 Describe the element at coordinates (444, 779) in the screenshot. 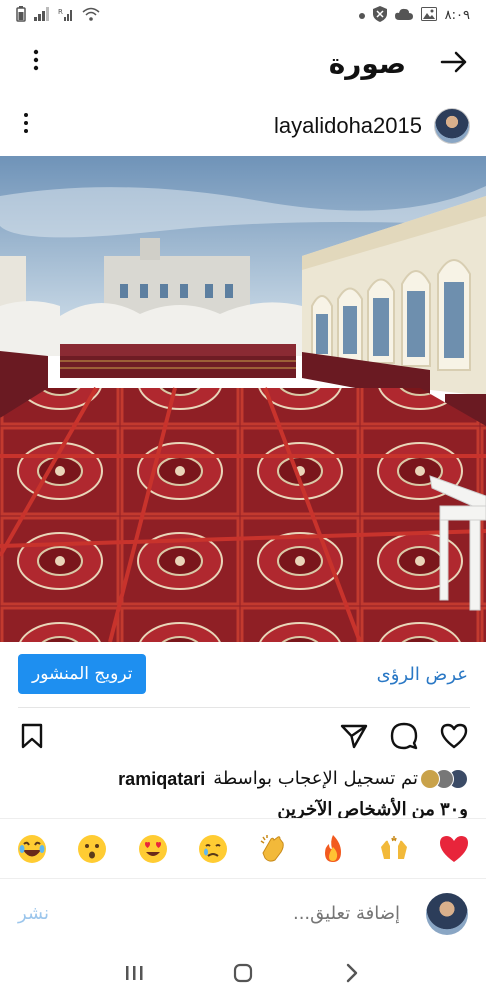

I see `liker-avatars` at that location.